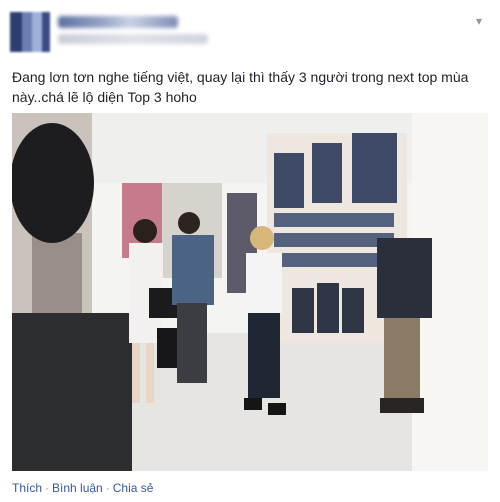 The image size is (500, 502). I want to click on comment-link: Bình luận, so click(77, 488).